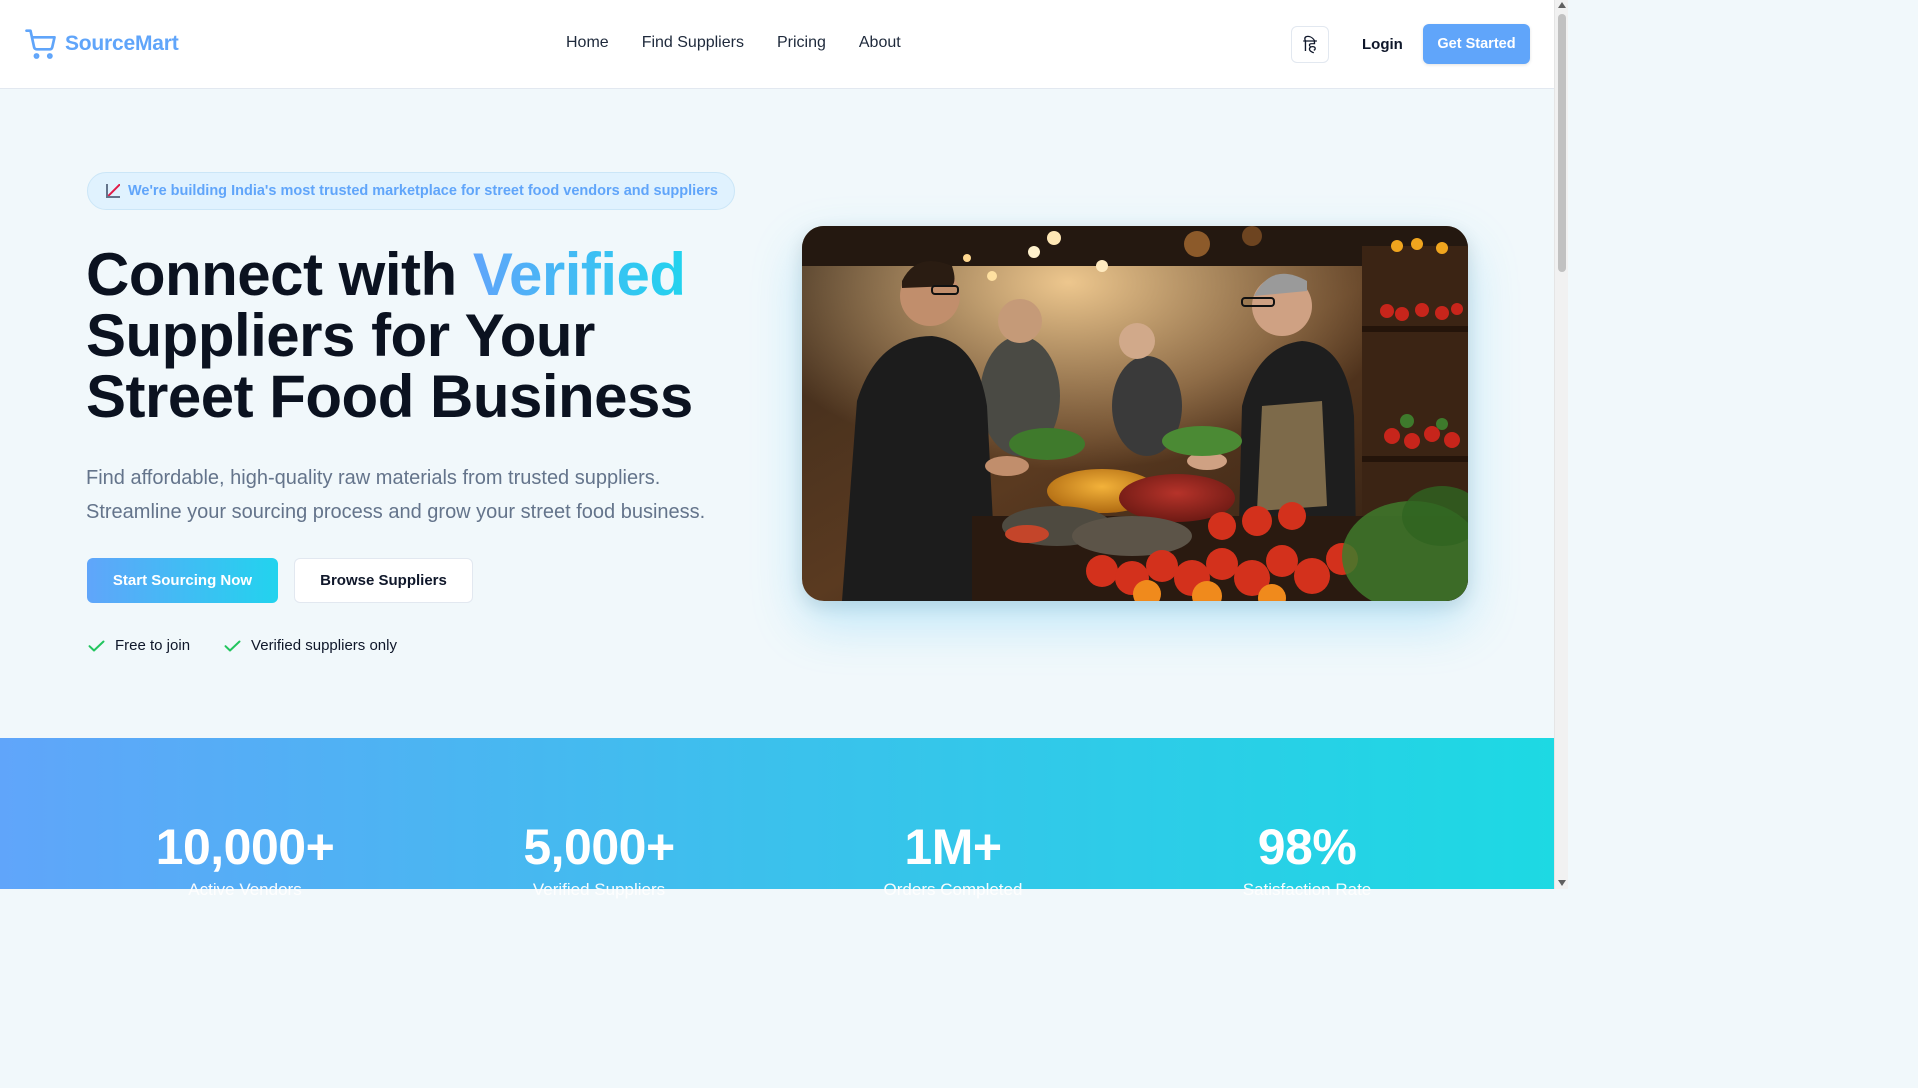  I want to click on stat-value: 10,000+, so click(245, 847).